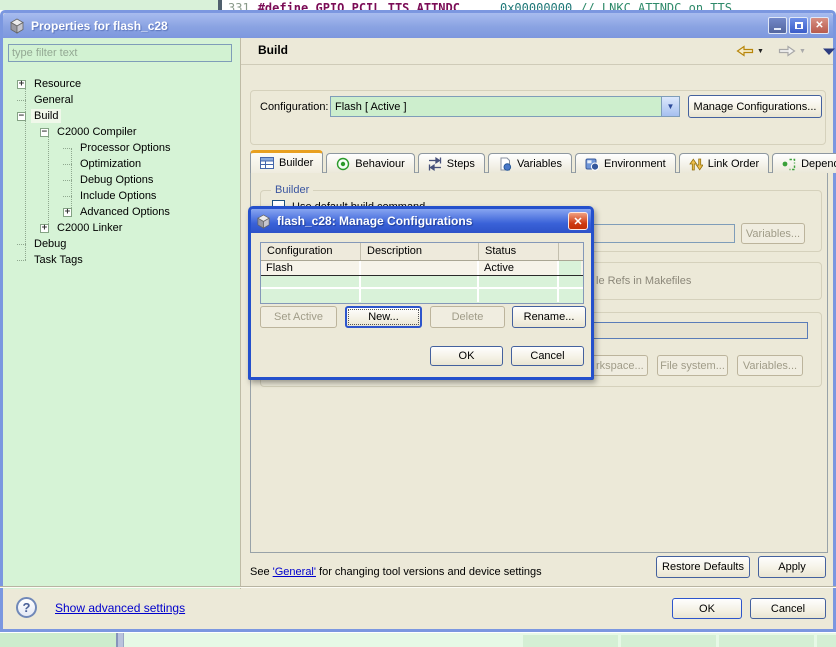 The height and width of the screenshot is (647, 836). I want to click on cancel-button: Cancel, so click(788, 608).